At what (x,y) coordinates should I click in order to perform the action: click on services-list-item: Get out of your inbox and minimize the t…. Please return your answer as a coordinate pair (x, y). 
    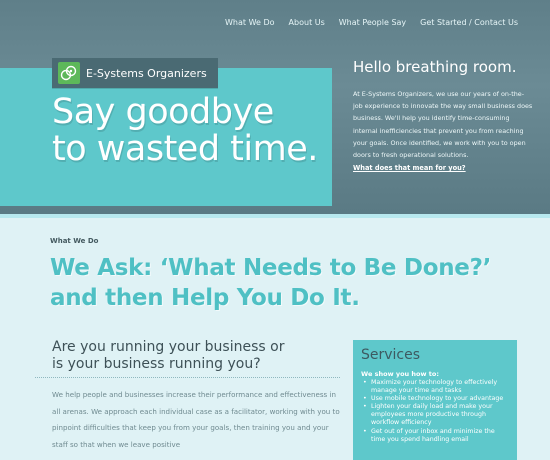
    Looking at the image, I should click on (436, 436).